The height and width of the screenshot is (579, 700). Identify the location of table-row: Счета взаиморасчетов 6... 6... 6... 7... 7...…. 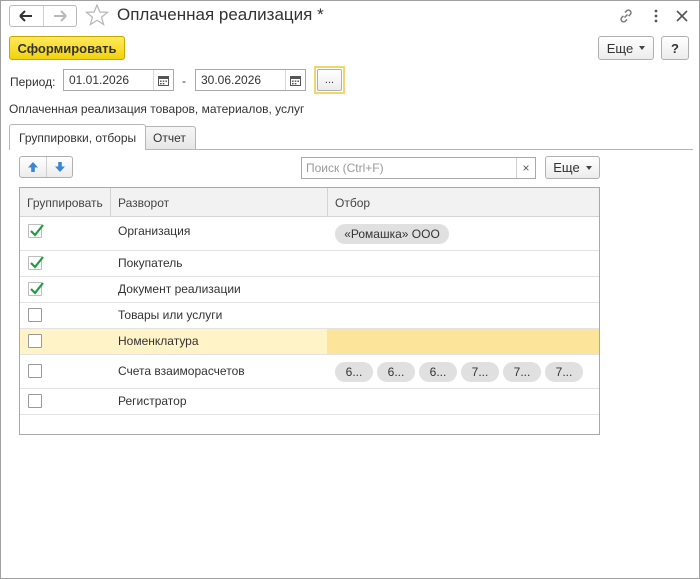
(309, 372).